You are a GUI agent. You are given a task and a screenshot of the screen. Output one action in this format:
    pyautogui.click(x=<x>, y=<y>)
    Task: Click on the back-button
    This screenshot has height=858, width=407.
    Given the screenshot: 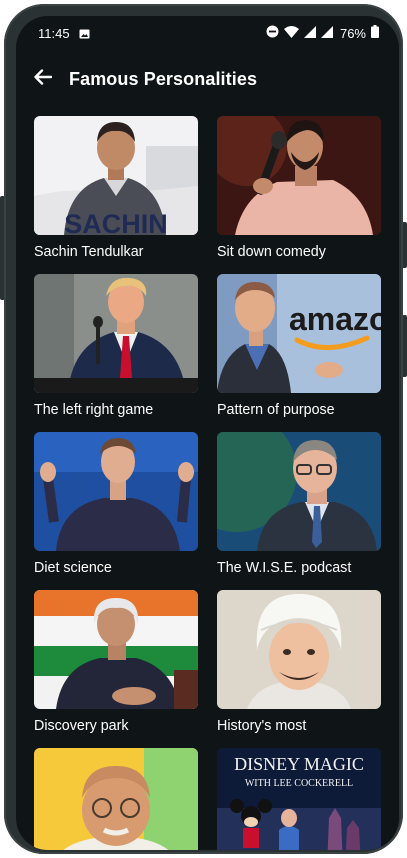 What is the action you would take?
    pyautogui.click(x=43, y=79)
    